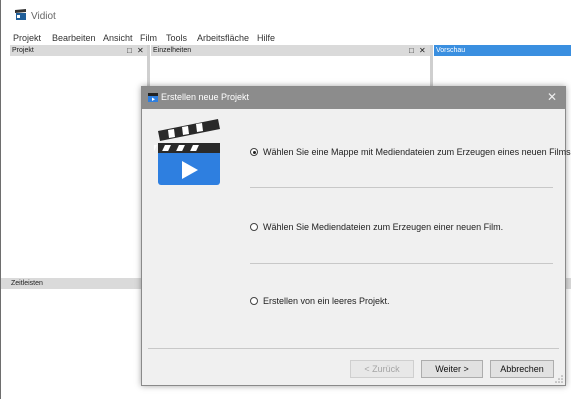 Image resolution: width=571 pixels, height=399 pixels. Describe the element at coordinates (172, 50) in the screenshot. I see `pane-title-einzelheiten: Einzelheiten` at that location.